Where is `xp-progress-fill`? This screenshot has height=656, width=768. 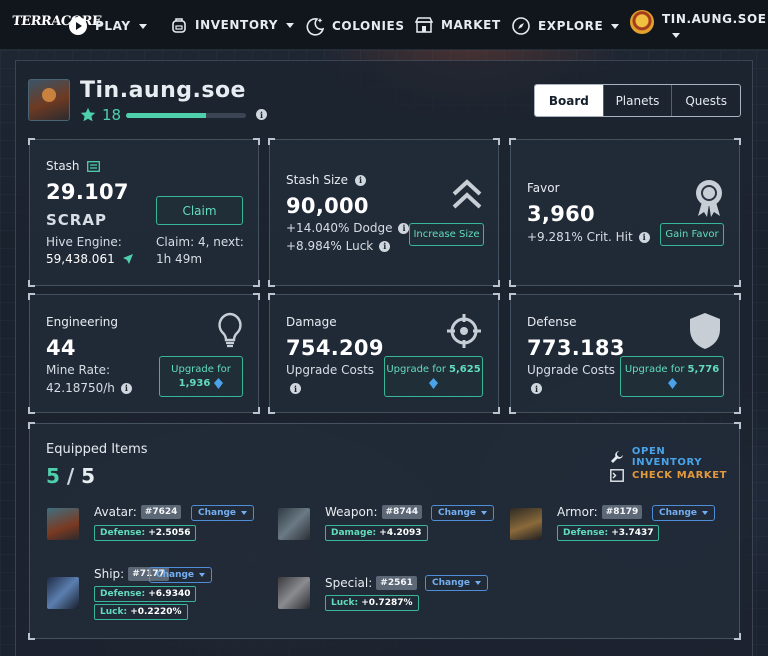 xp-progress-fill is located at coordinates (166, 115).